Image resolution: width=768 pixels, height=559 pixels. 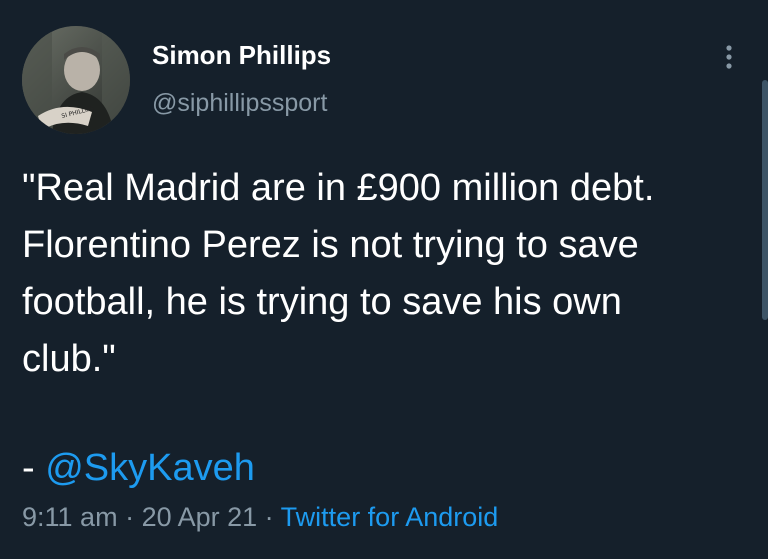 I want to click on tweet-date: 20 Apr 21, so click(x=199, y=517).